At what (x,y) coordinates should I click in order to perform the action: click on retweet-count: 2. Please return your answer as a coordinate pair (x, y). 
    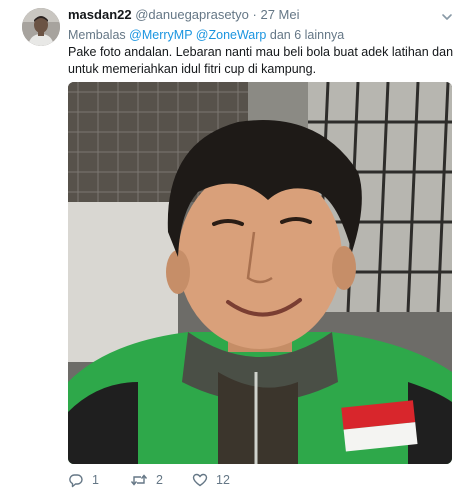
    Looking at the image, I should click on (159, 480).